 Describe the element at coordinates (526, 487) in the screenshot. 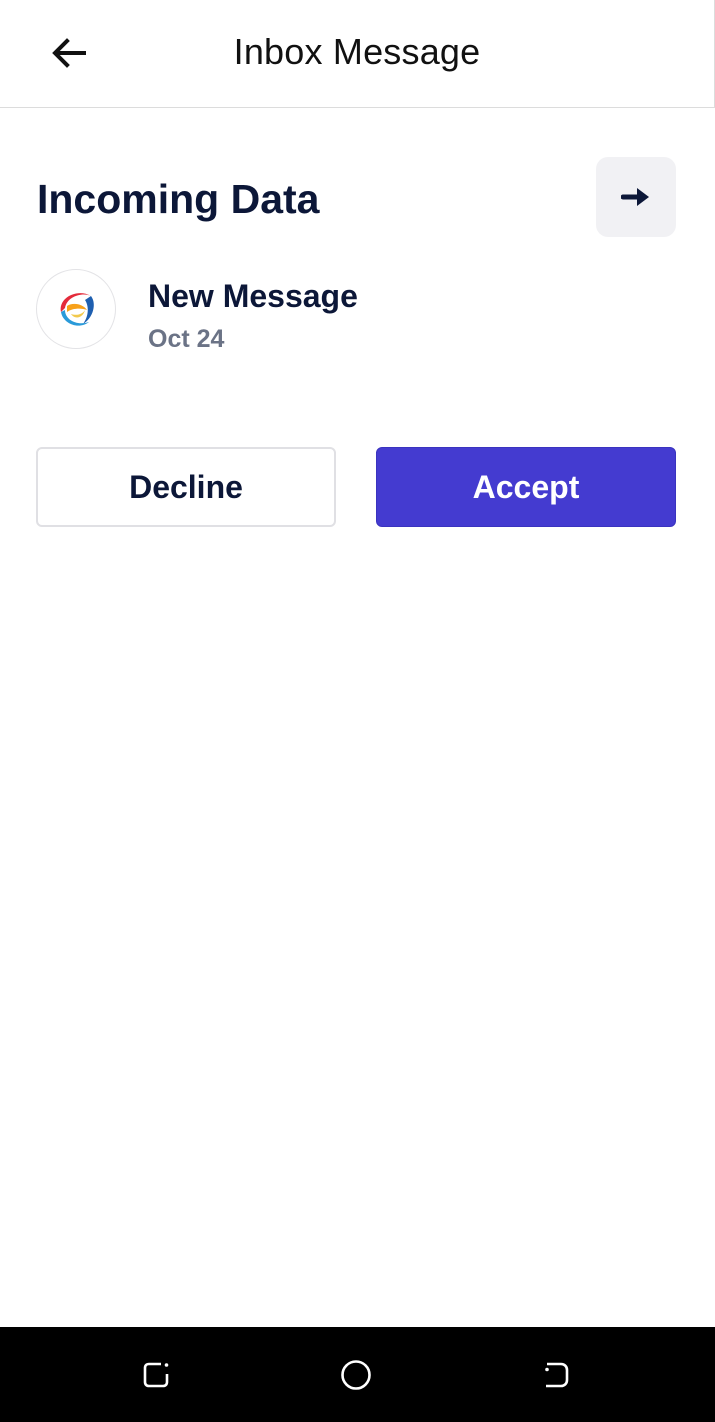

I see `accept-button: Accept` at that location.